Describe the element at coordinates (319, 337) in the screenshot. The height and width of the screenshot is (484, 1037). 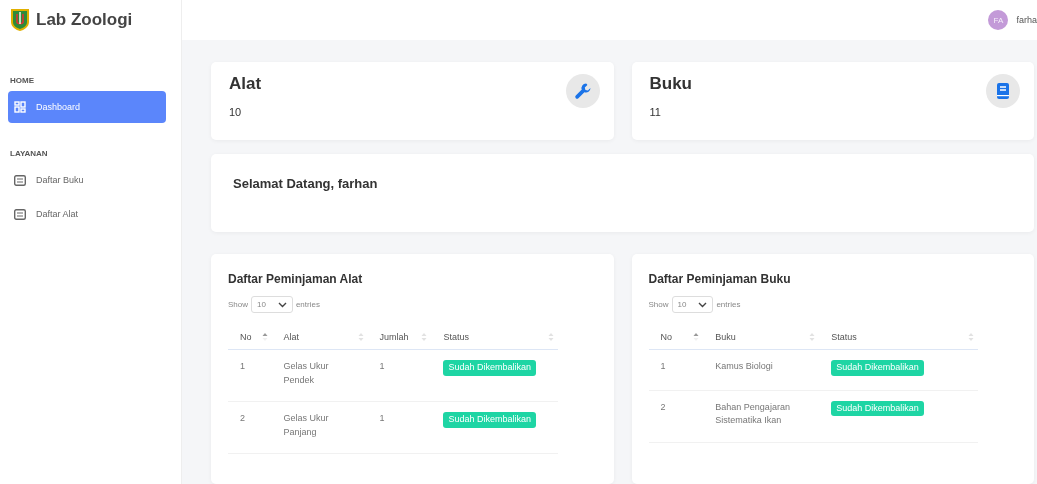
I see `column-header: Alat` at that location.